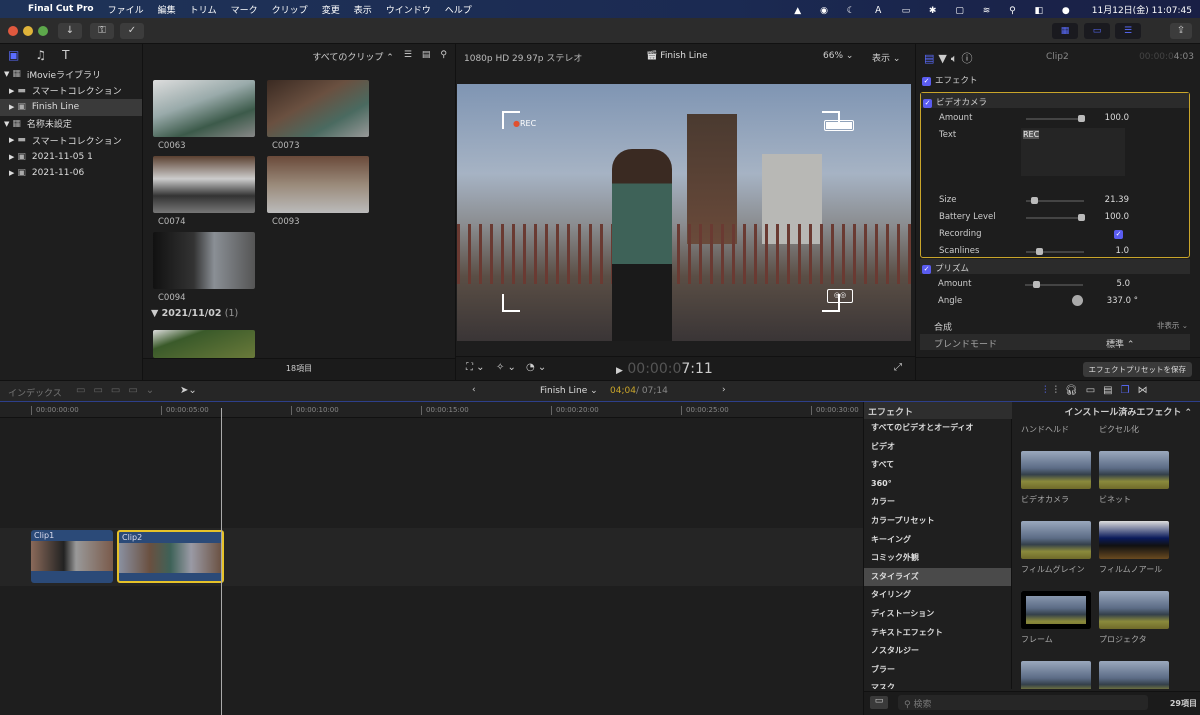  I want to click on close-button, so click(13, 31).